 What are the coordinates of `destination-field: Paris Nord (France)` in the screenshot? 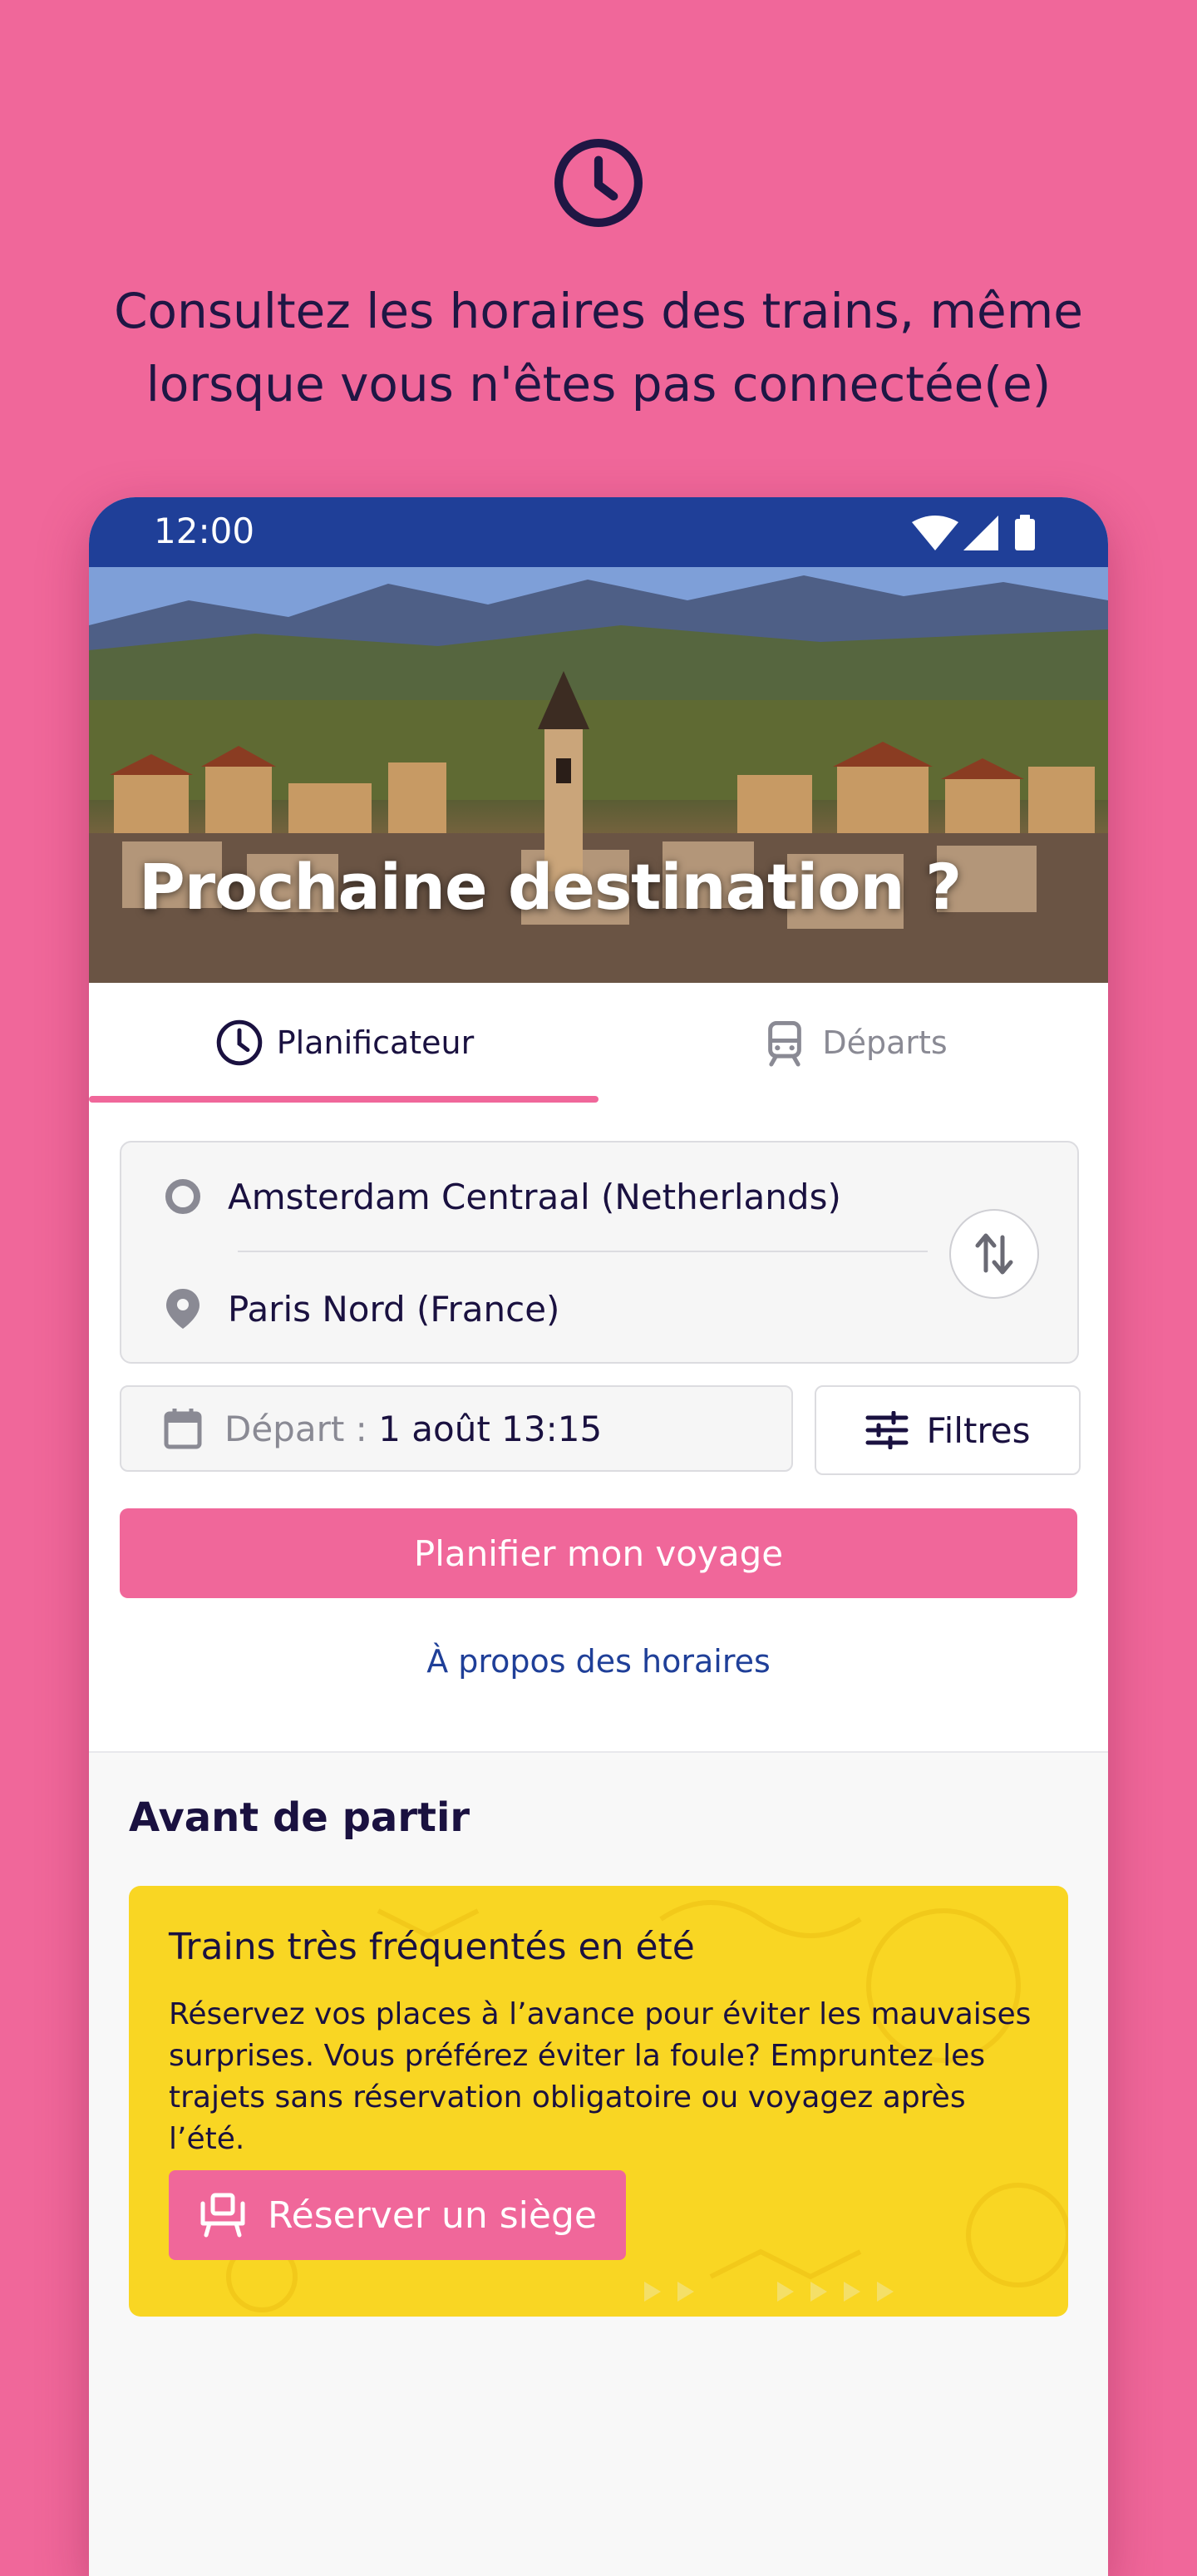 It's located at (361, 1309).